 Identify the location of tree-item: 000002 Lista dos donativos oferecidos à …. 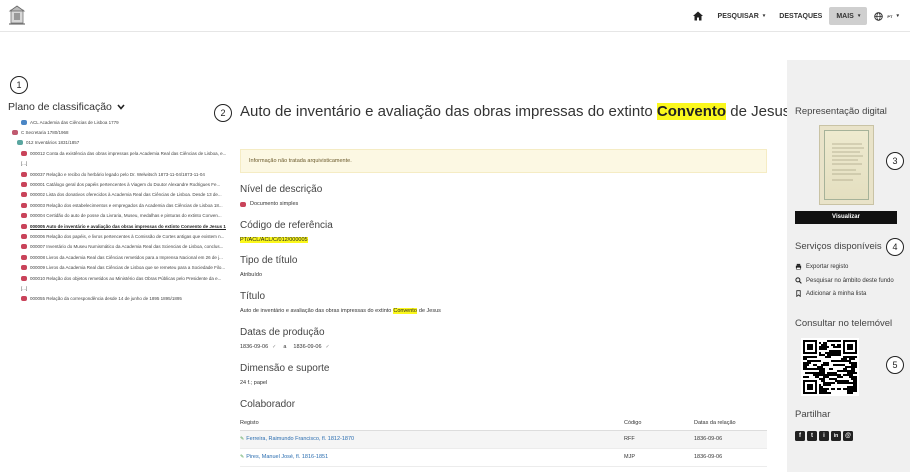
(117, 195).